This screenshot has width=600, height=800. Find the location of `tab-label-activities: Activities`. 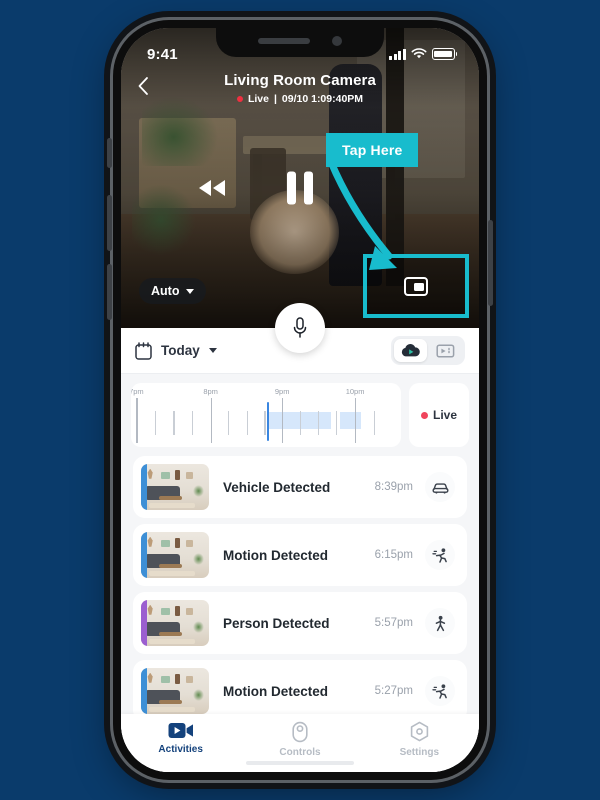

tab-label-activities: Activities is located at coordinates (180, 749).